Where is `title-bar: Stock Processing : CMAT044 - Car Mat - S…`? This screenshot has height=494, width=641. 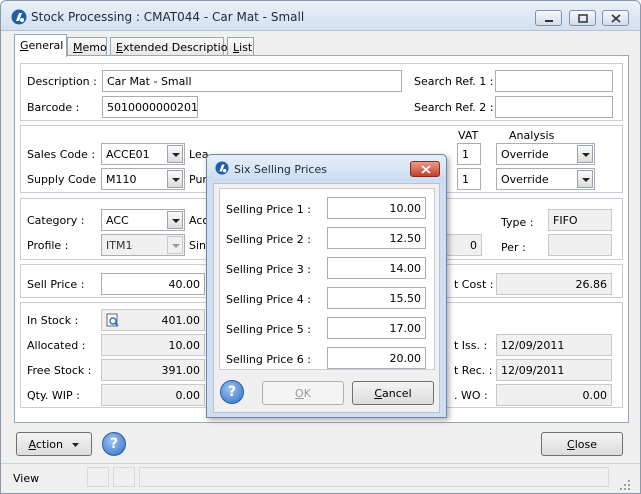 title-bar: Stock Processing : CMAT044 - Car Mat - S… is located at coordinates (320, 16).